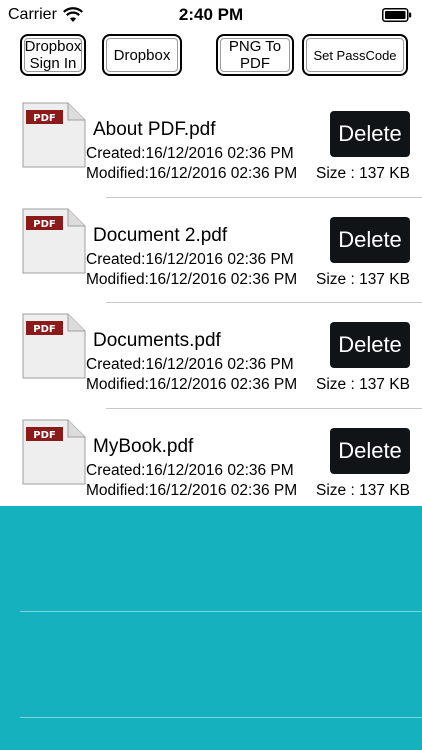 The width and height of the screenshot is (422, 750). I want to click on file-name: About PDF.pdf, so click(154, 129).